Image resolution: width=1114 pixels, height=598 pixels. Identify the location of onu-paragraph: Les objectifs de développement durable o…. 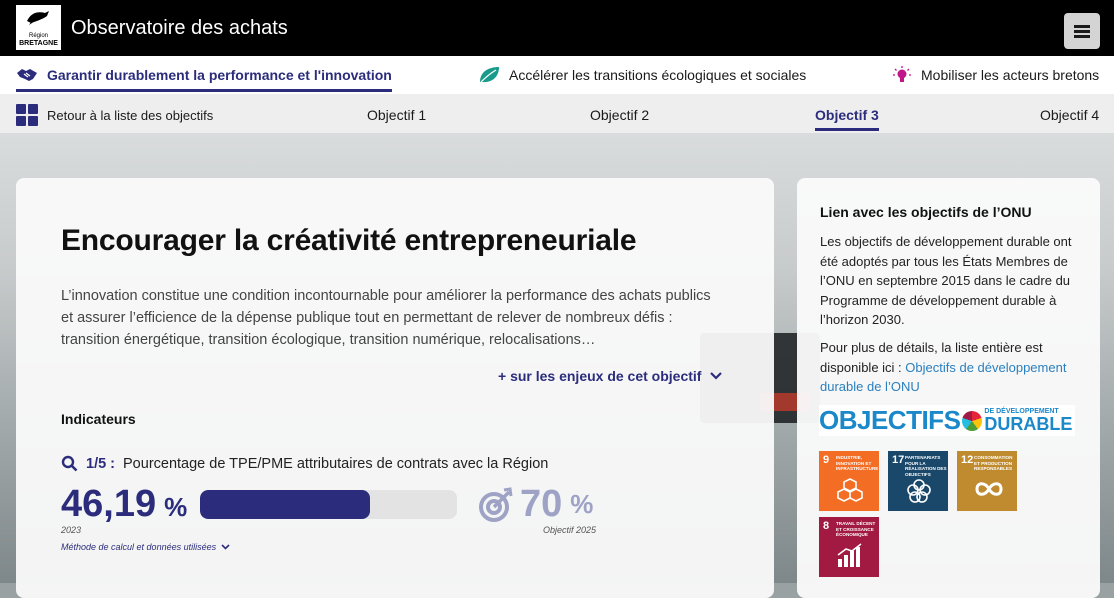
(946, 280).